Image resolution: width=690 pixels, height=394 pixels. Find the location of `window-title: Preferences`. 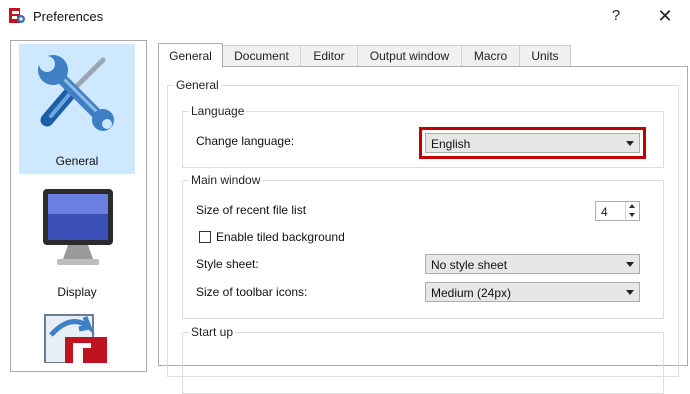

window-title: Preferences is located at coordinates (68, 16).